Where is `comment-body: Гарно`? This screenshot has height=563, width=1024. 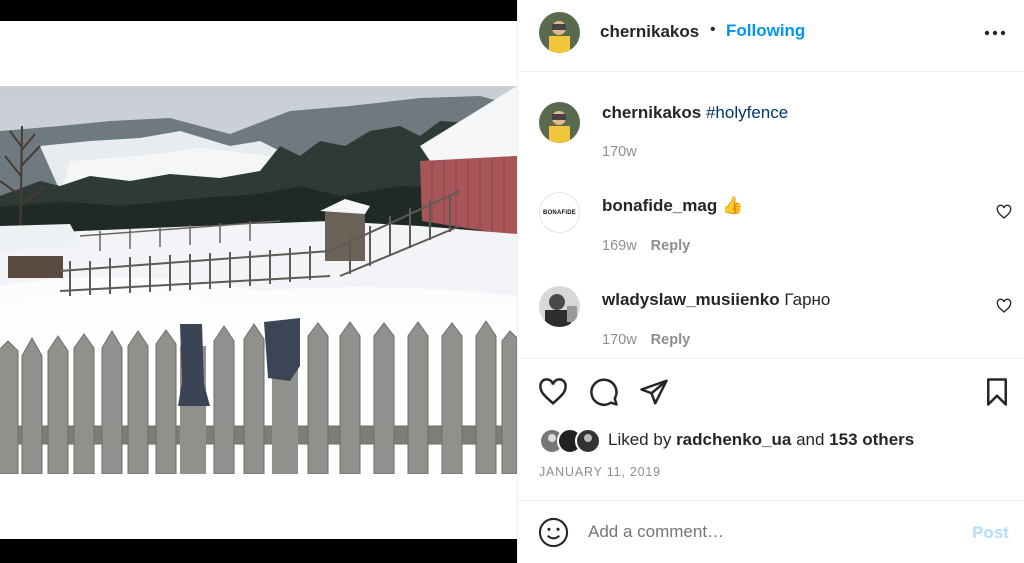
comment-body: Гарно is located at coordinates (807, 299).